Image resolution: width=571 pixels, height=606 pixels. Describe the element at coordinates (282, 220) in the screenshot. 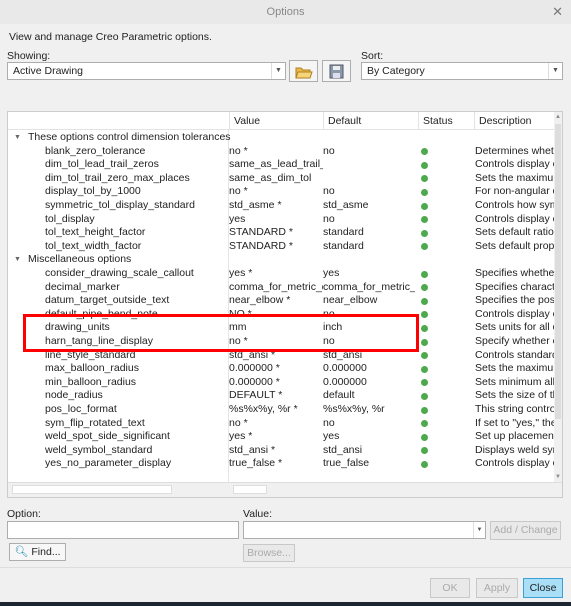

I see `table-row: tol_display yes no Controls display o` at that location.